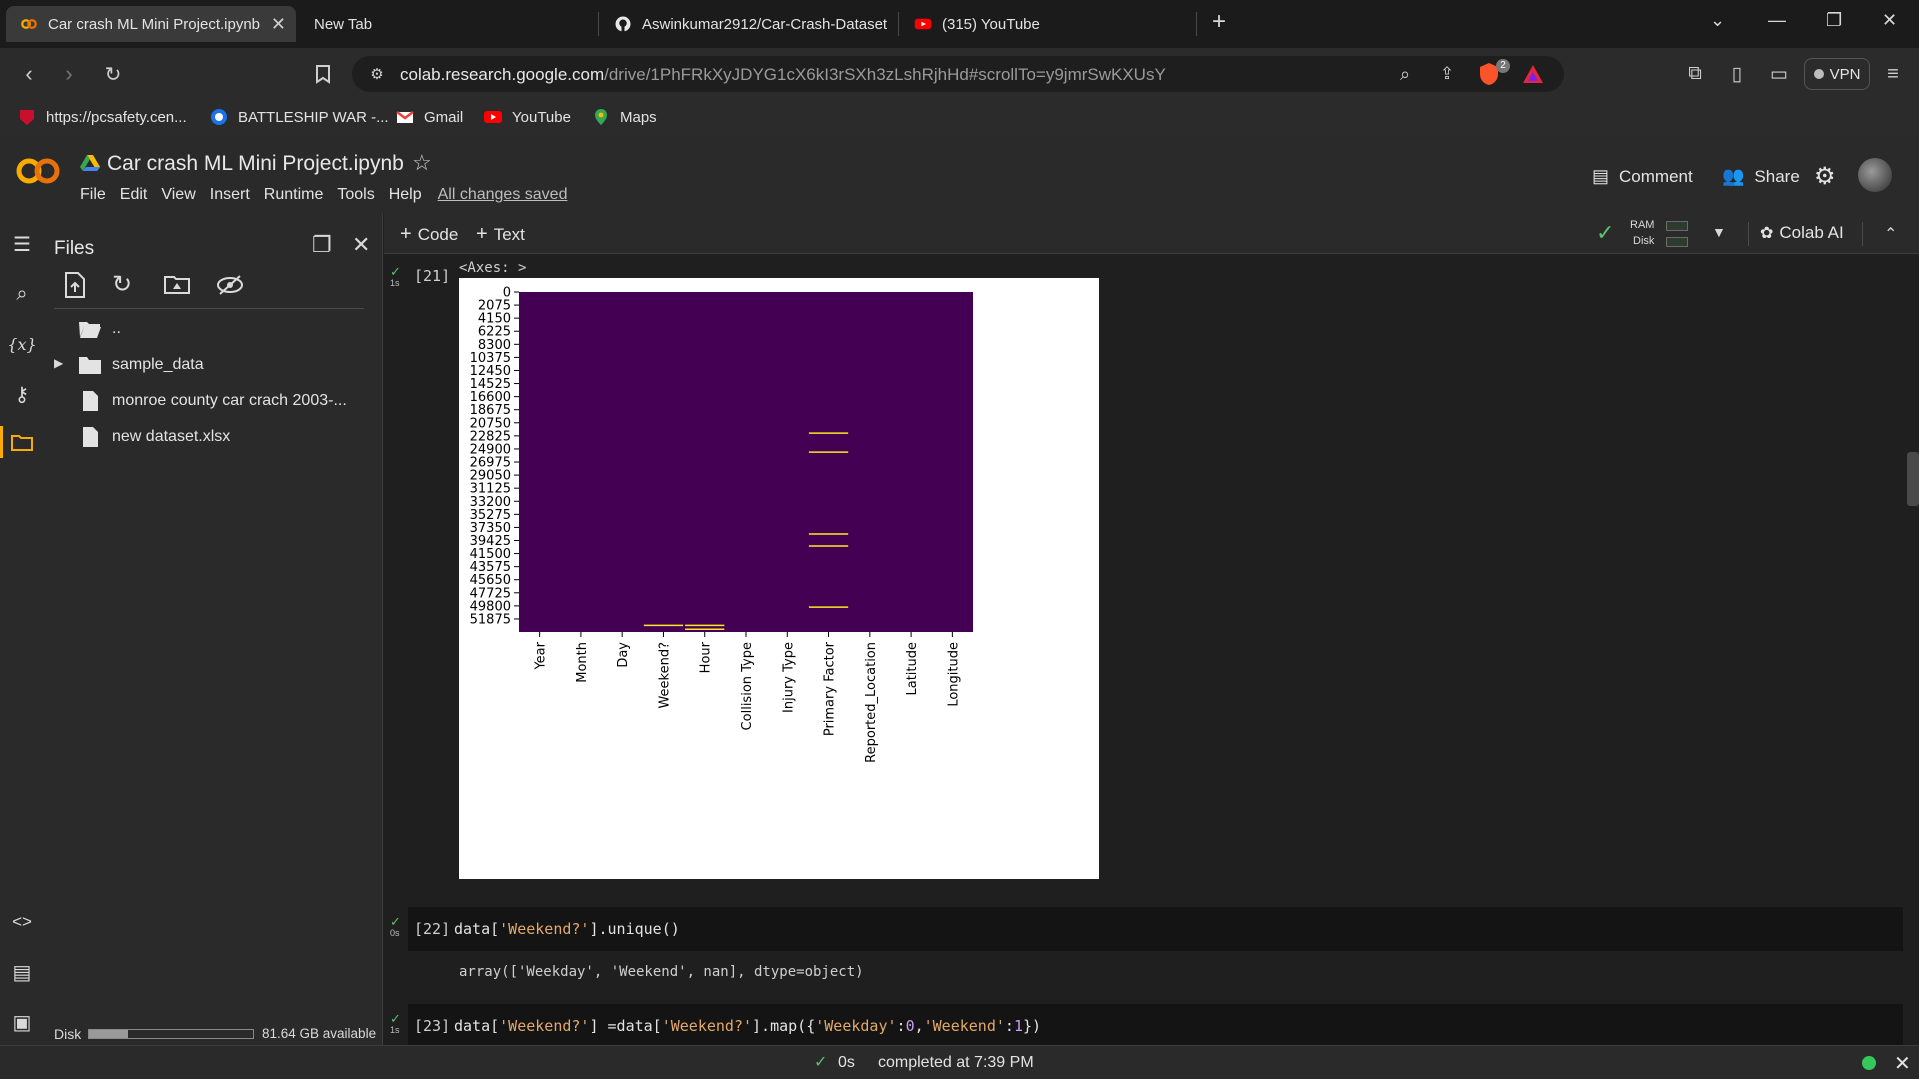  I want to click on left-rail: ☰ ⌕ {x} ⚷ <> ▤ ▣, so click(22, 629).